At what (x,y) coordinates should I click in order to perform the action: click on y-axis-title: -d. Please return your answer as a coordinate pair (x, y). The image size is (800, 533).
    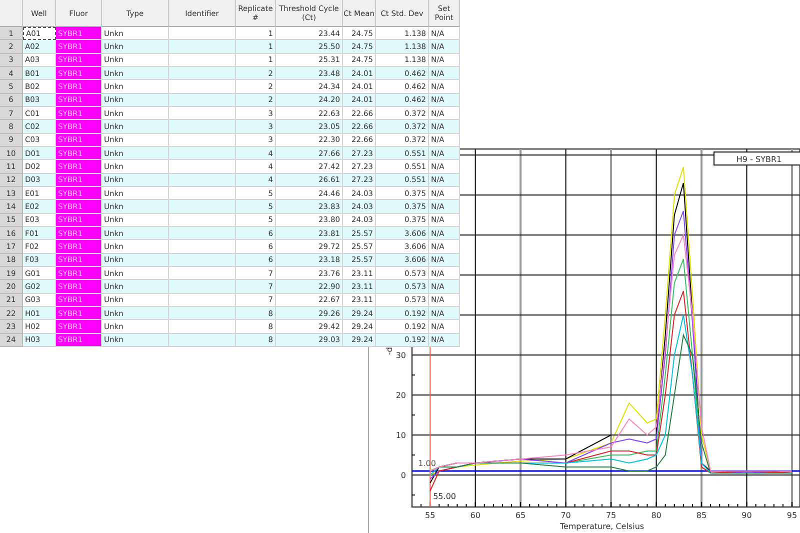
    Looking at the image, I should click on (389, 351).